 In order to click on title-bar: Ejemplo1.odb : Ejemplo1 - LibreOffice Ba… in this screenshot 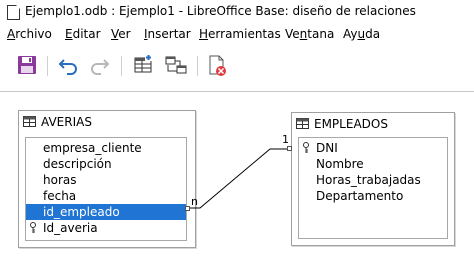, I will do `click(237, 12)`.